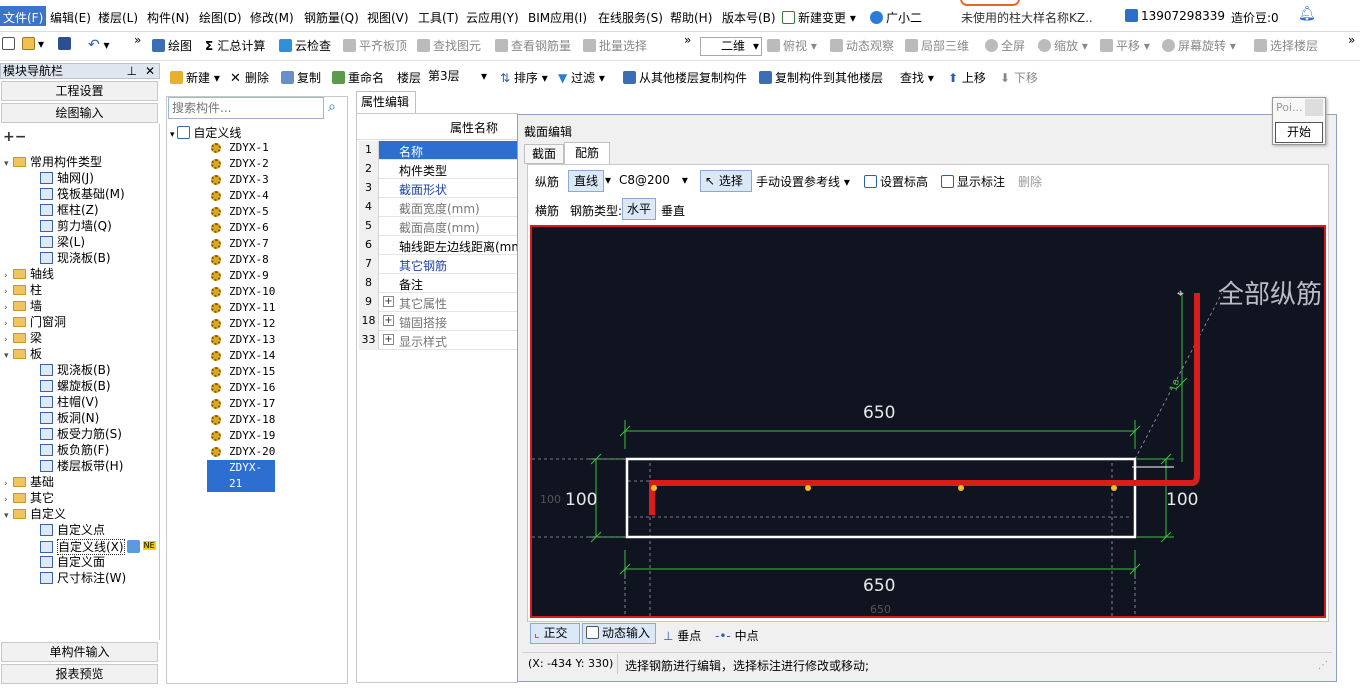 The height and width of the screenshot is (688, 1360). What do you see at coordinates (79, 91) in the screenshot?
I see `project-settings-button: 工程设置` at bounding box center [79, 91].